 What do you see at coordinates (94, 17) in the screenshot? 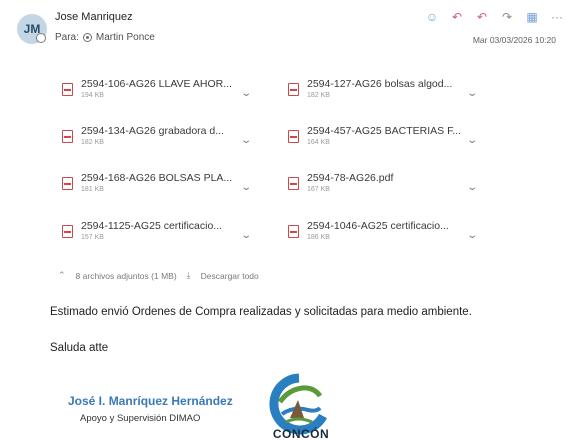
I see `sender-name: Jose Manriquez` at bounding box center [94, 17].